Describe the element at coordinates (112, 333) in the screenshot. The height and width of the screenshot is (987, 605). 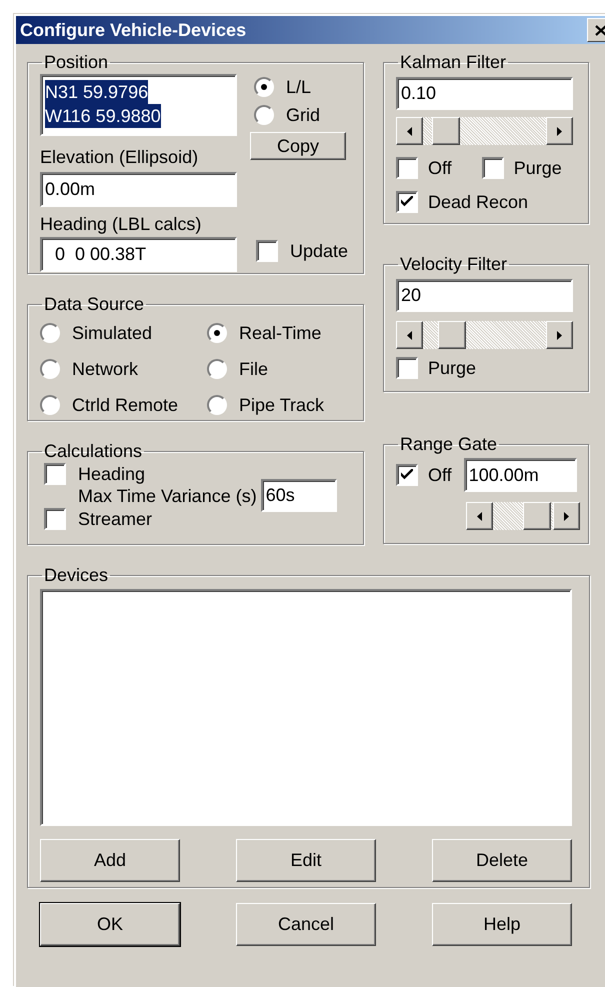
I see `option-label: Simulated` at that location.